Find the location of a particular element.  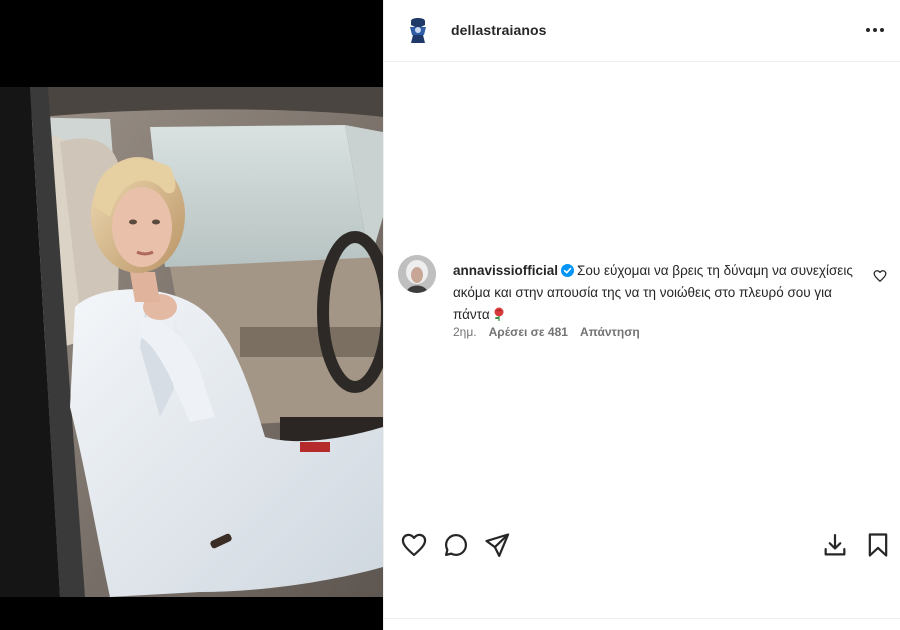

commenter-avatar-icon is located at coordinates (417, 274).